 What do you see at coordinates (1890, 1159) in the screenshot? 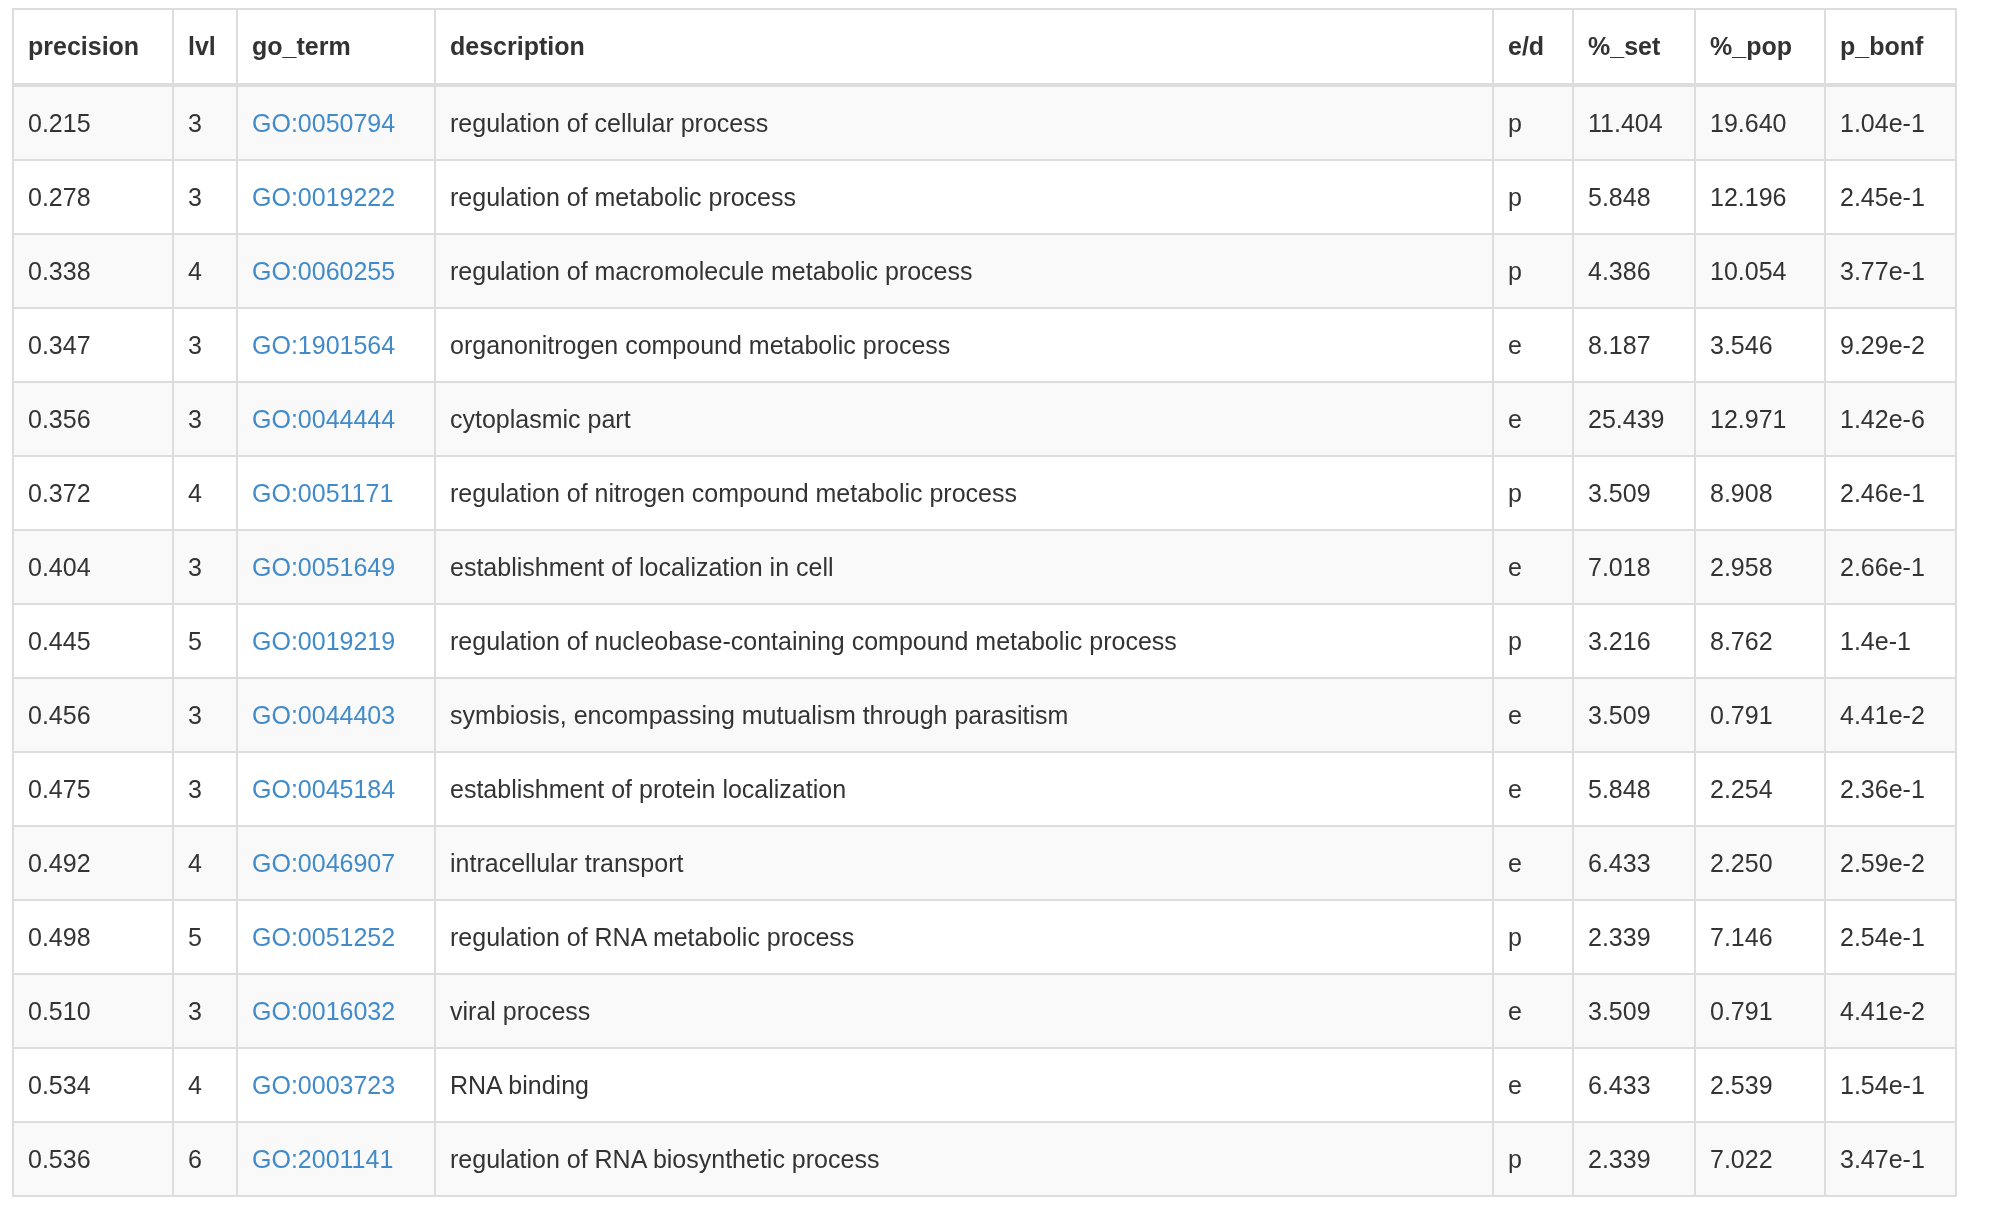
I see `table-cell: 3.47e-1` at bounding box center [1890, 1159].